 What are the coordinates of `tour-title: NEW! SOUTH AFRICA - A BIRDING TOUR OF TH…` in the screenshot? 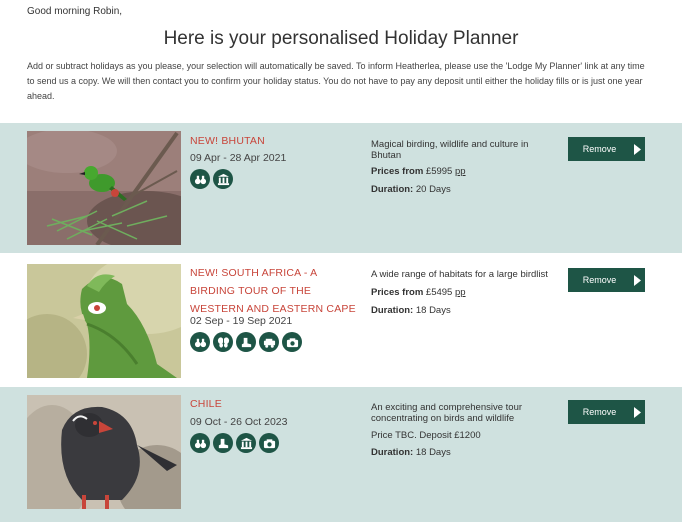 It's located at (275, 291).